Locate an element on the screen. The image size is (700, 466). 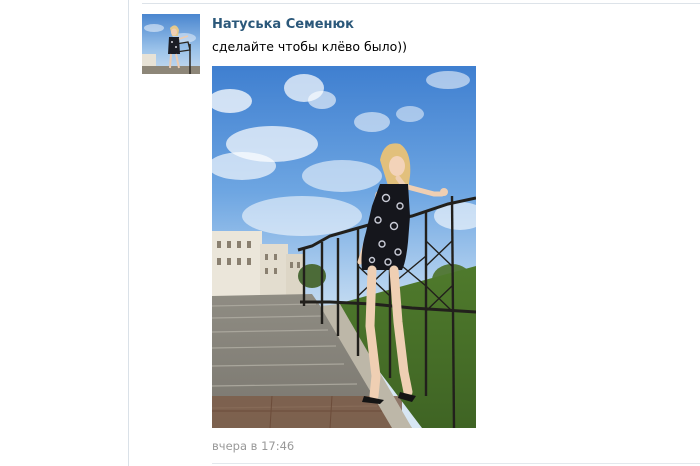
post-date: вчера в 17:46 is located at coordinates (253, 446).